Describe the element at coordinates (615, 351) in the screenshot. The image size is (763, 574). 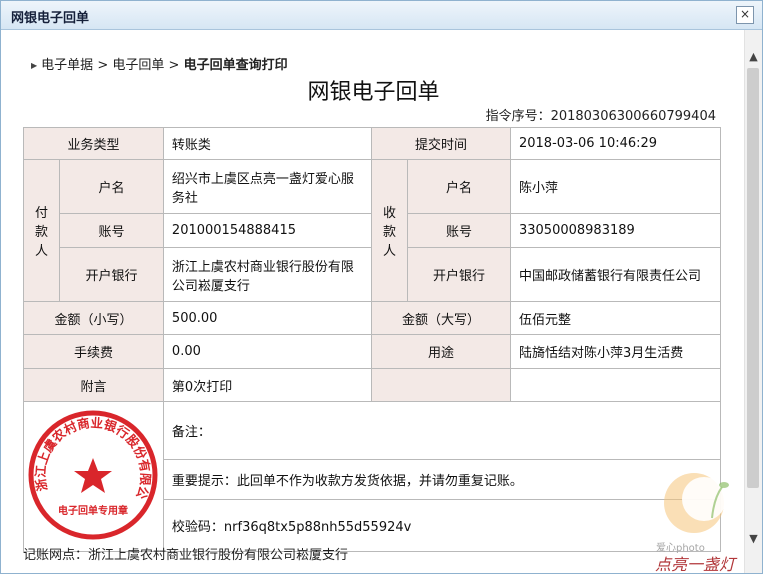
I see `purpose-value: 陆旖恬结对陈小萍3月生活费` at that location.